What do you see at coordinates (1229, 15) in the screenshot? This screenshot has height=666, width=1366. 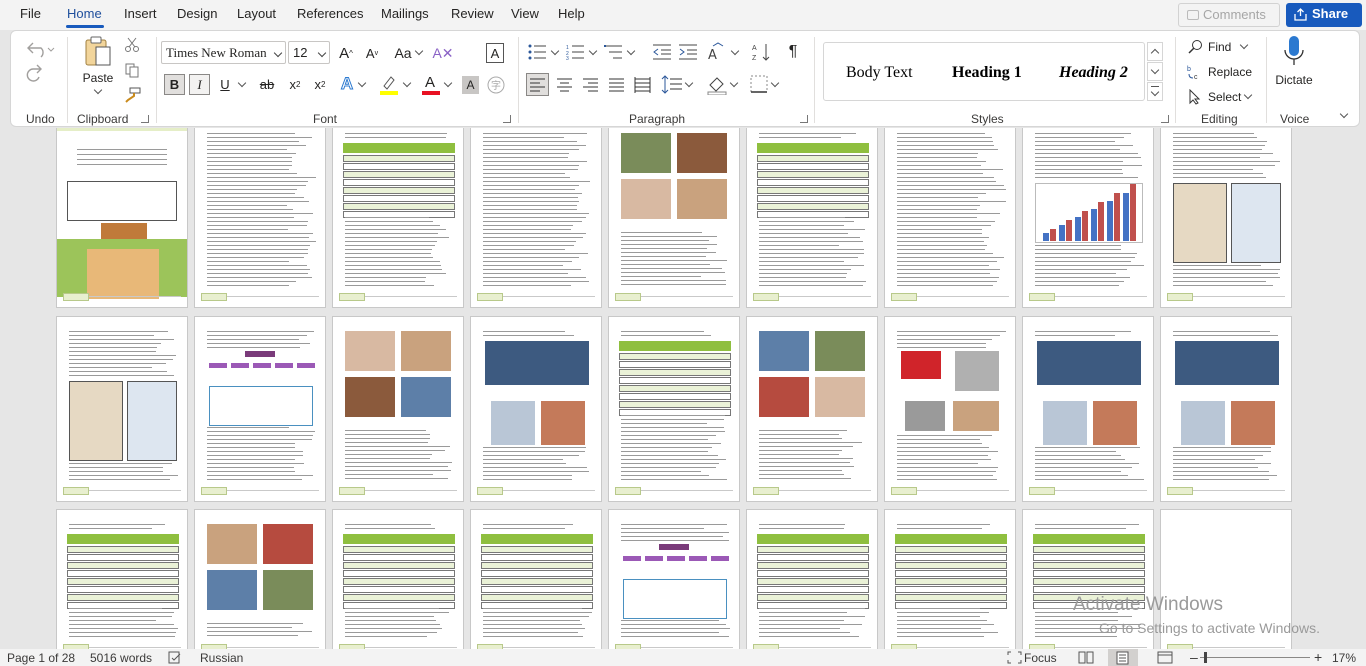 I see `comments-button: Comments` at bounding box center [1229, 15].